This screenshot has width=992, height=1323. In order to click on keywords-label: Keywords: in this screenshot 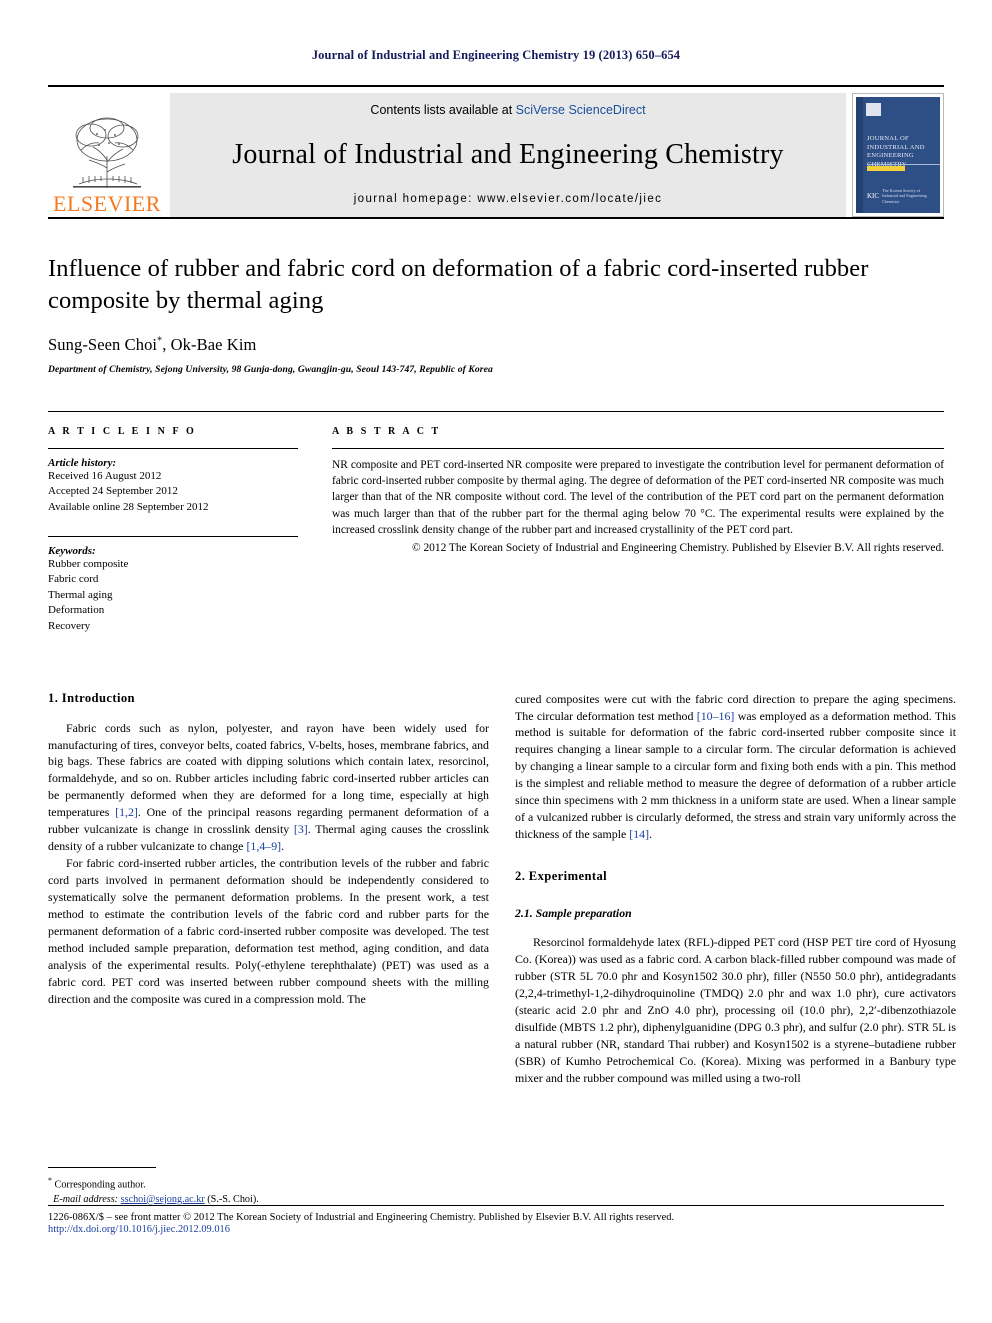, I will do `click(72, 550)`.